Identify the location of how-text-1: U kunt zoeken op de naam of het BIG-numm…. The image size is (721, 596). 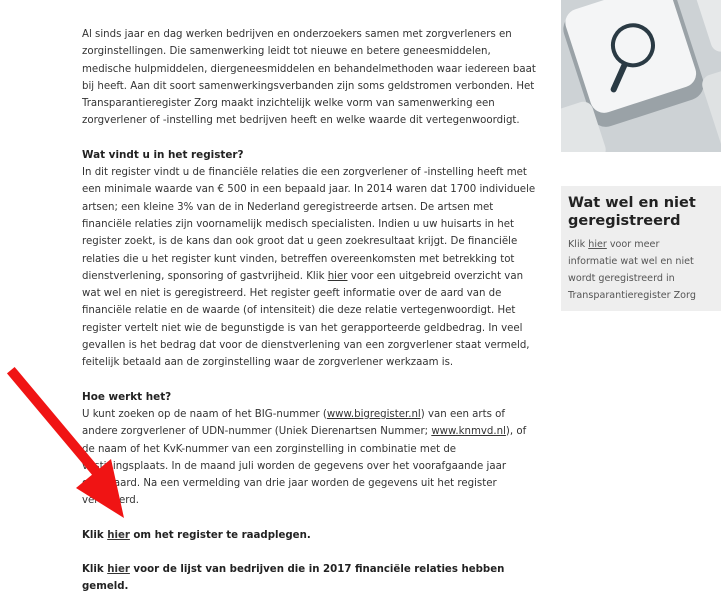
(204, 414).